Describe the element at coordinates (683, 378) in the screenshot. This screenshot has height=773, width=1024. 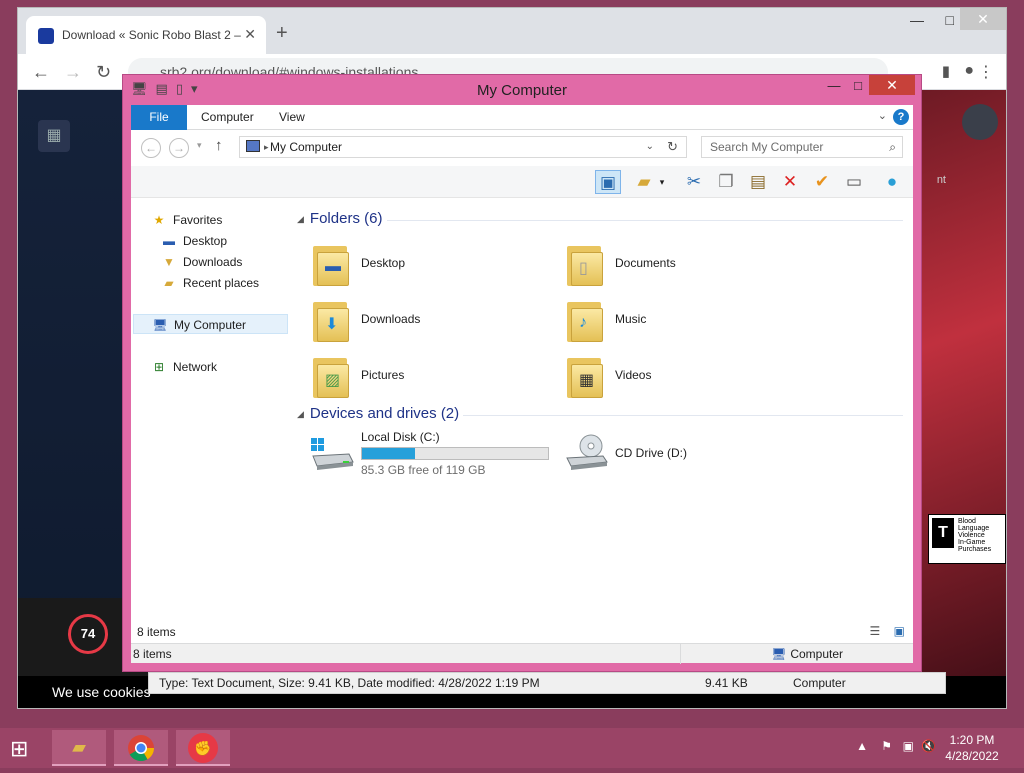
I see `folder-videos: ▦ Videos` at that location.